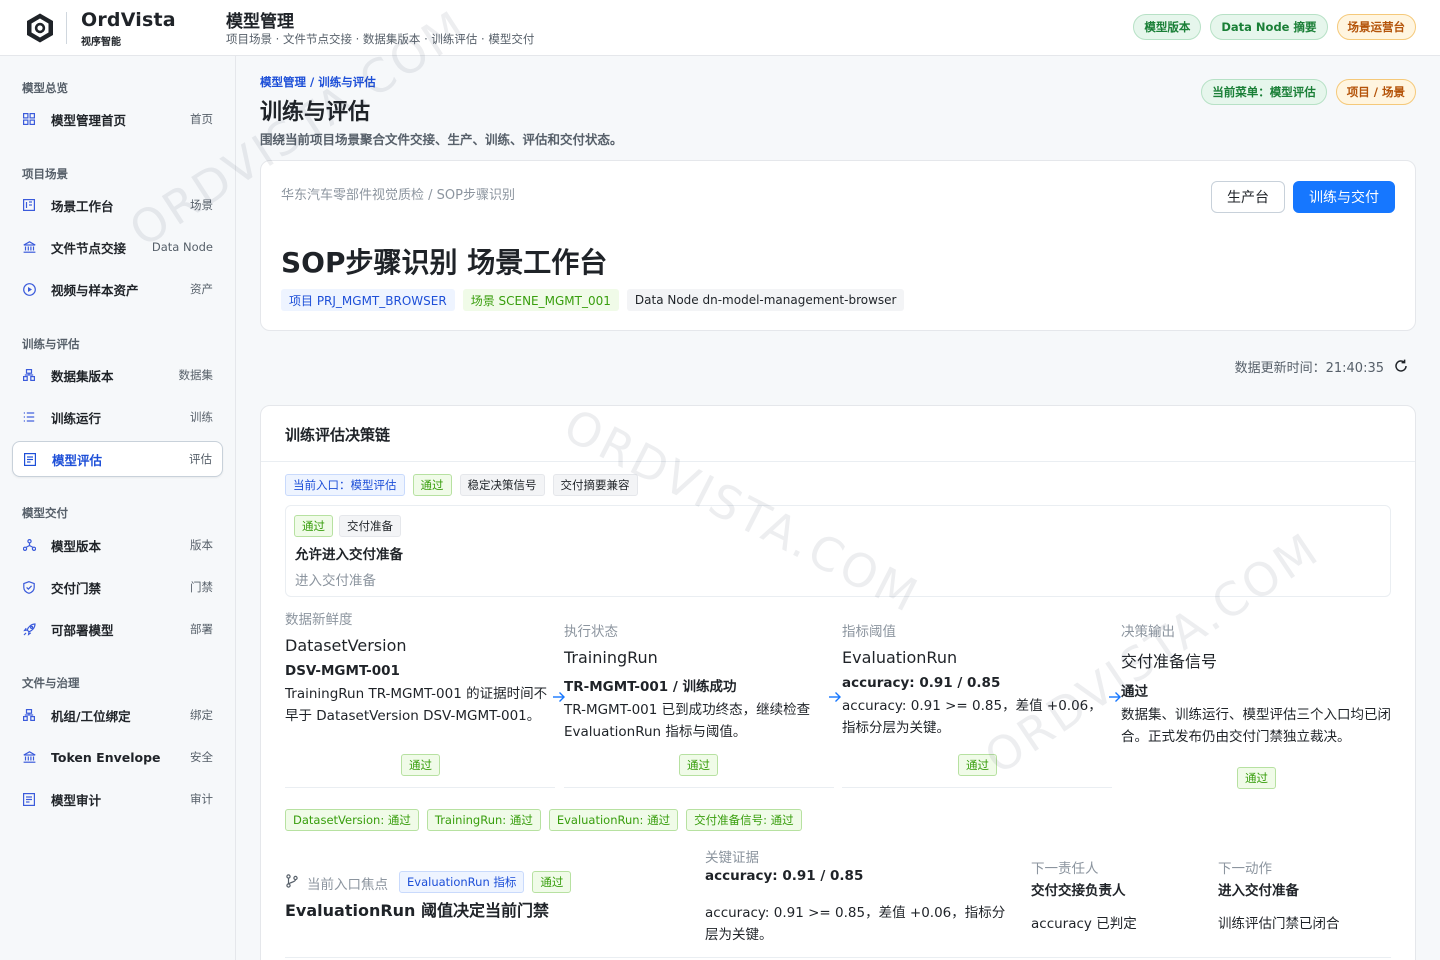  What do you see at coordinates (1065, 869) in the screenshot?
I see `owner-label: 下一责任人` at bounding box center [1065, 869].